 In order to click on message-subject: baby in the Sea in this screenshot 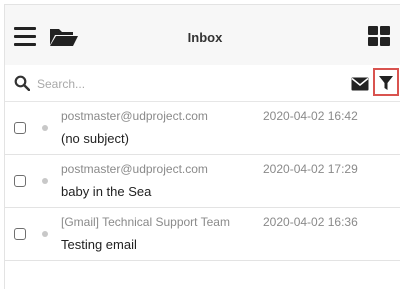, I will do `click(106, 191)`.